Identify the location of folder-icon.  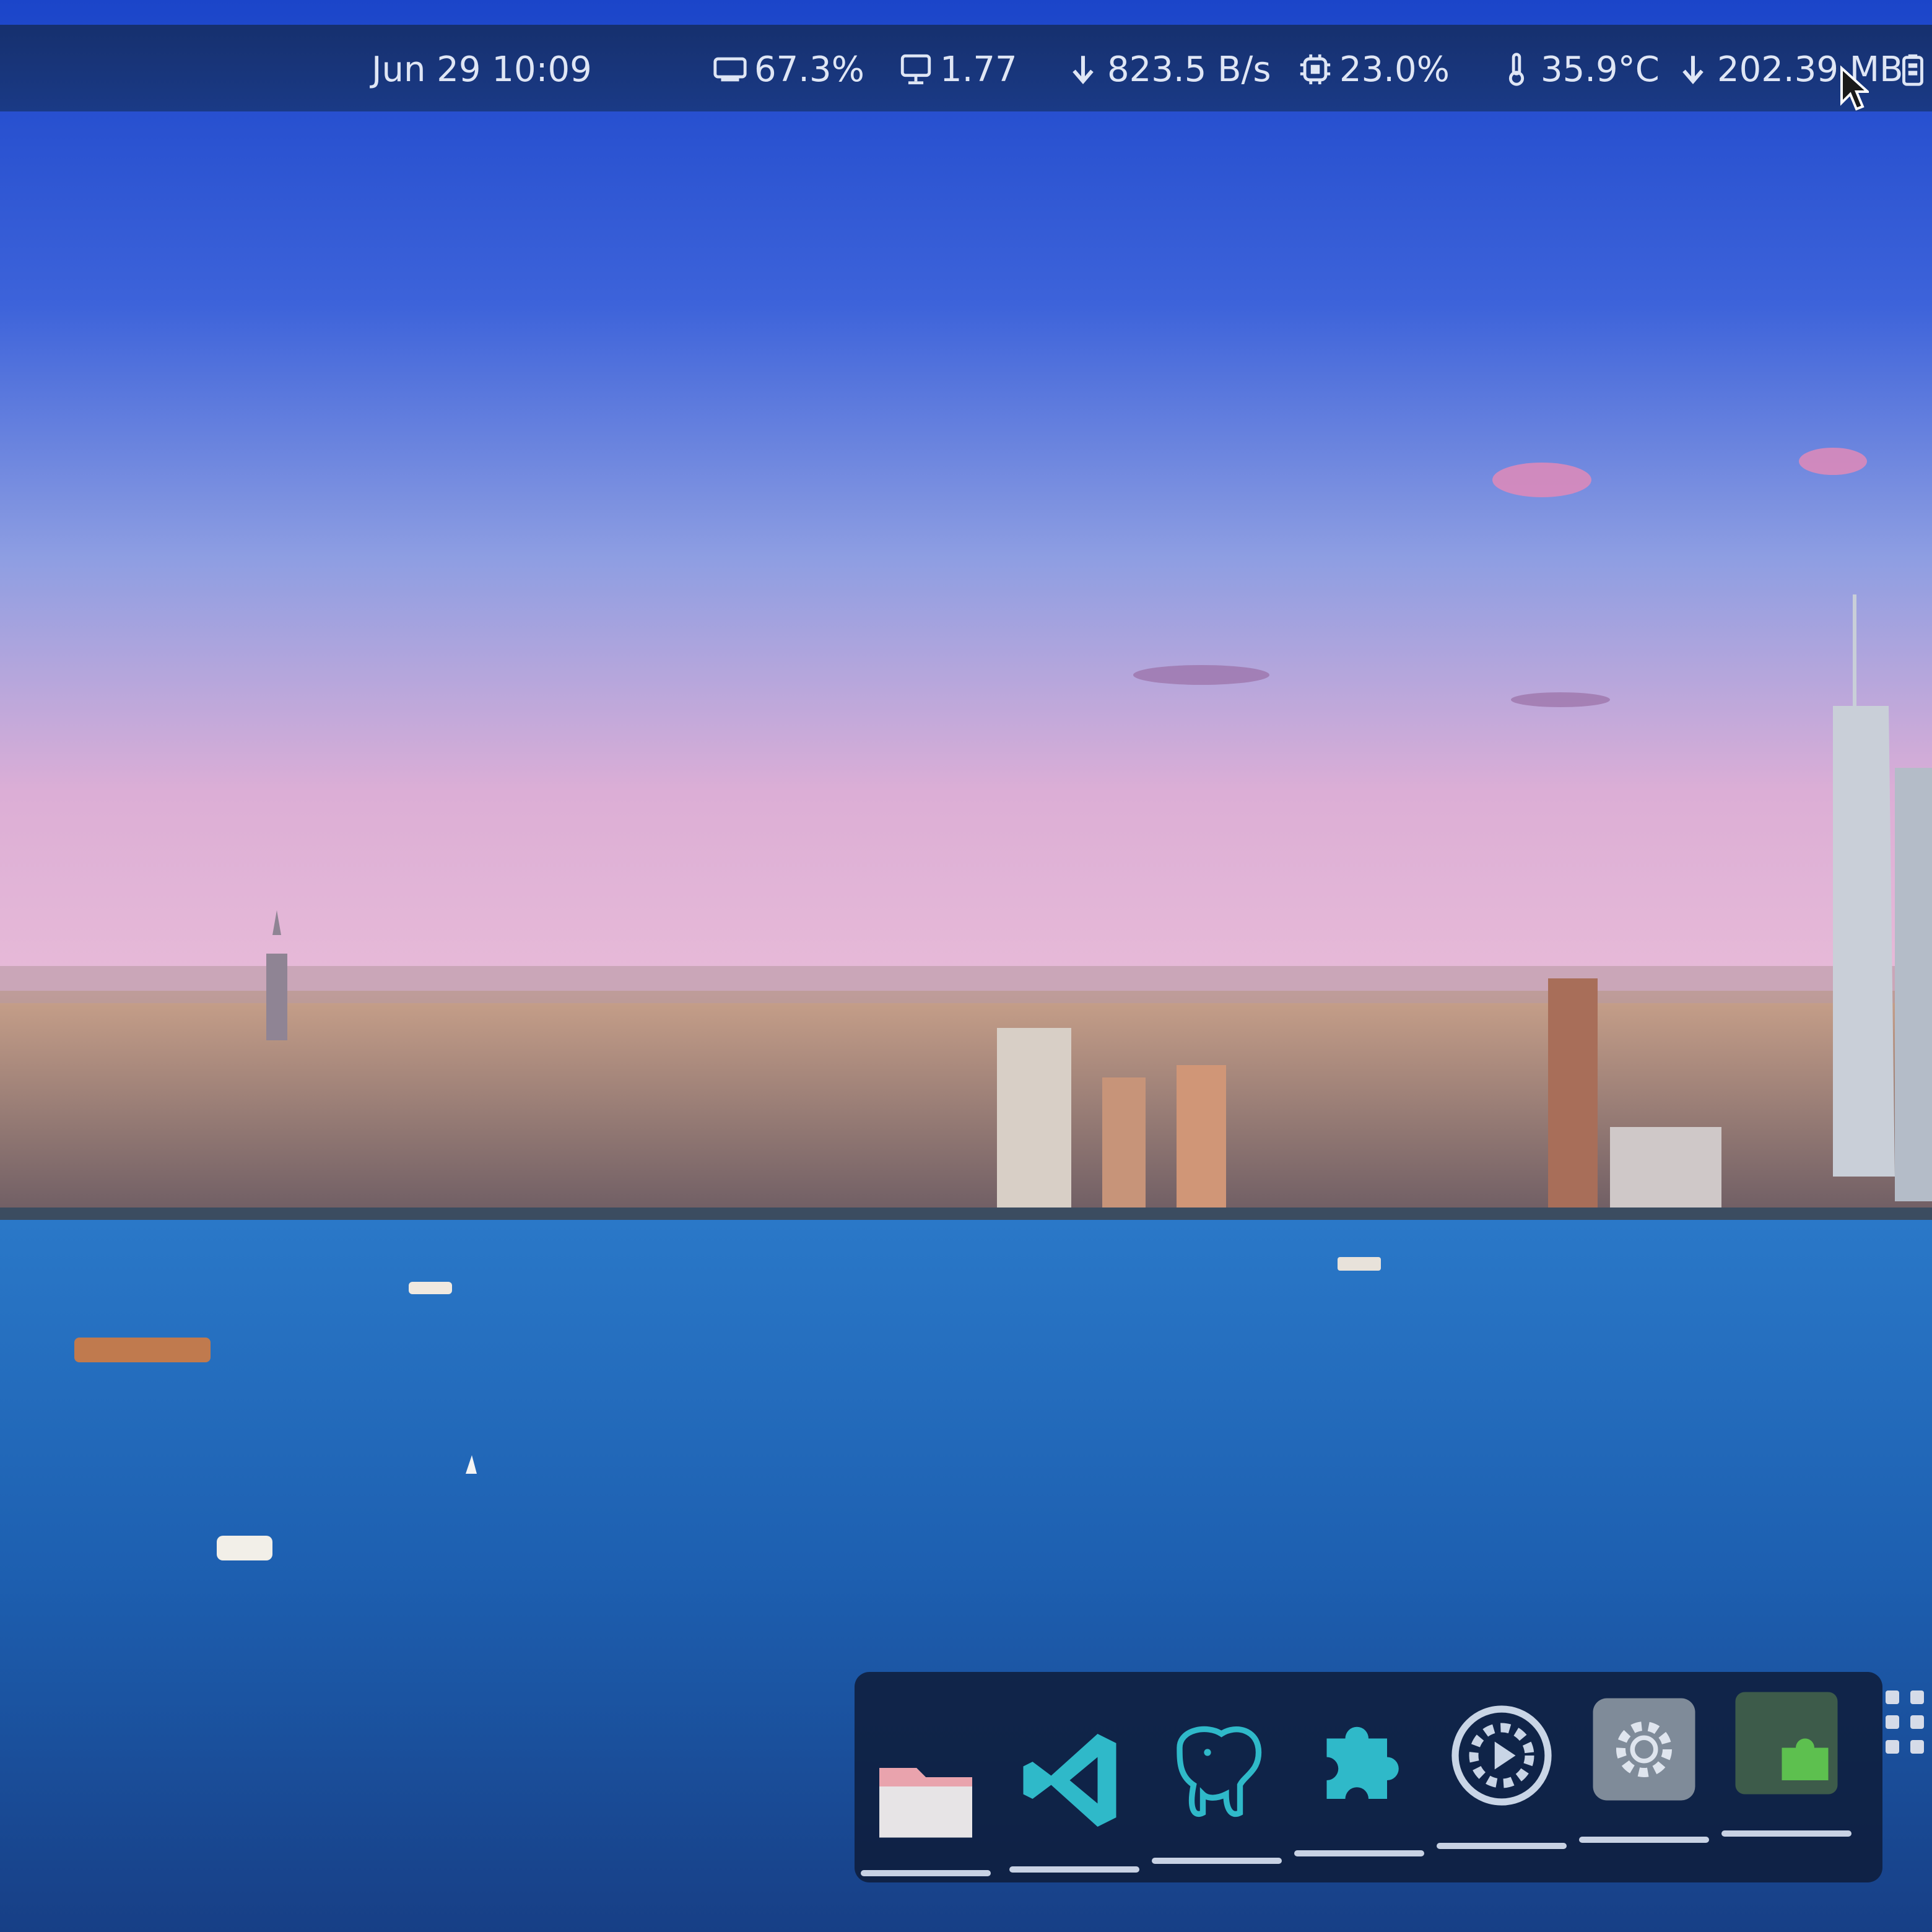
(925, 1803).